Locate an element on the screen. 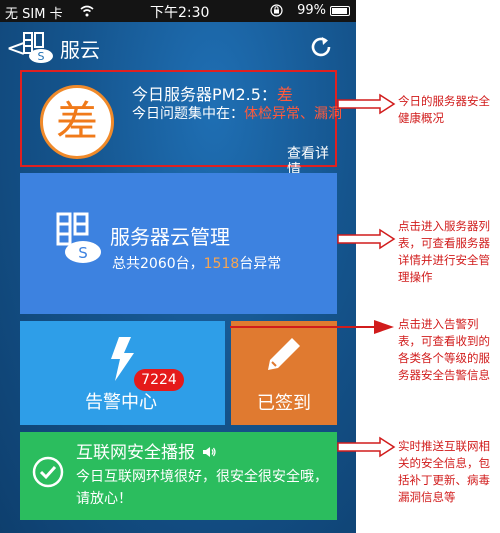 The width and height of the screenshot is (500, 533). battery-icon is located at coordinates (340, 11).